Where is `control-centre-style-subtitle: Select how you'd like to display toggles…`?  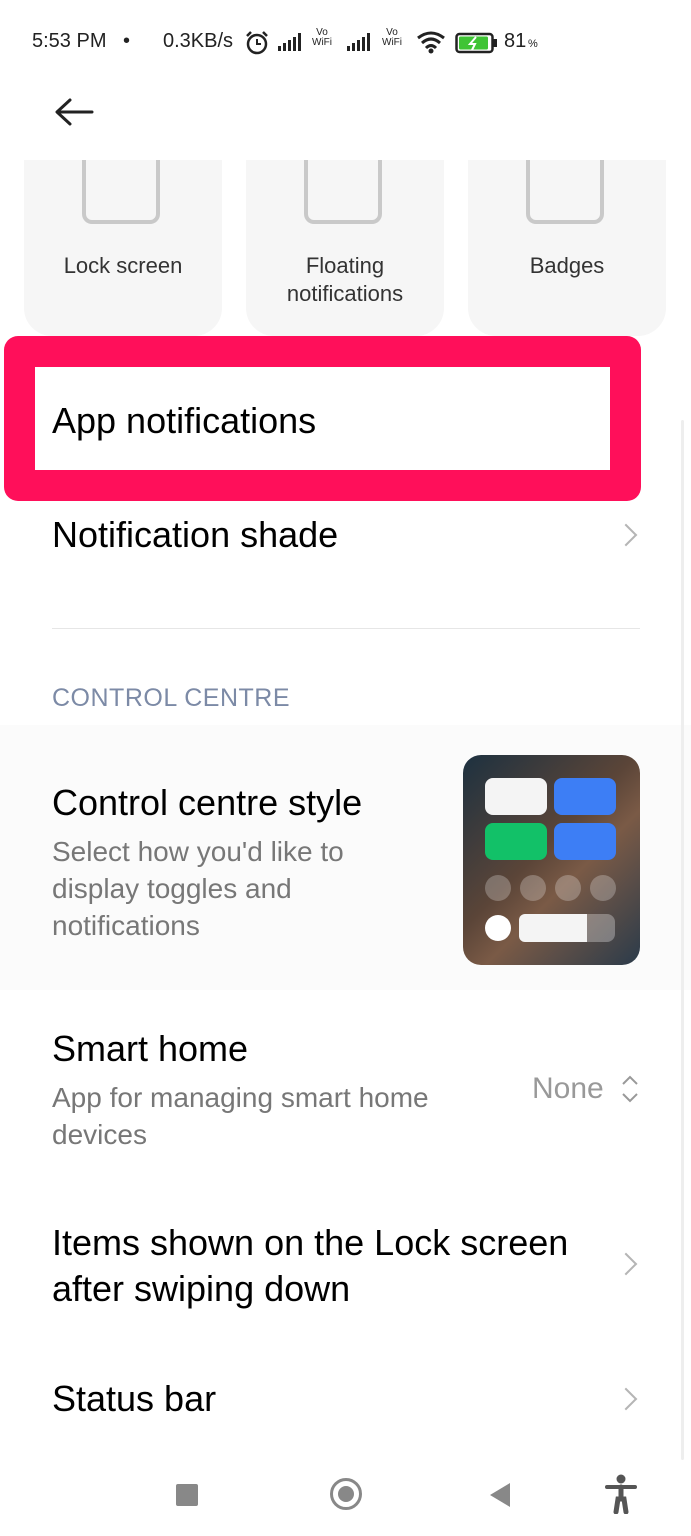 control-centre-style-subtitle: Select how you'd like to display toggles… is located at coordinates (198, 888).